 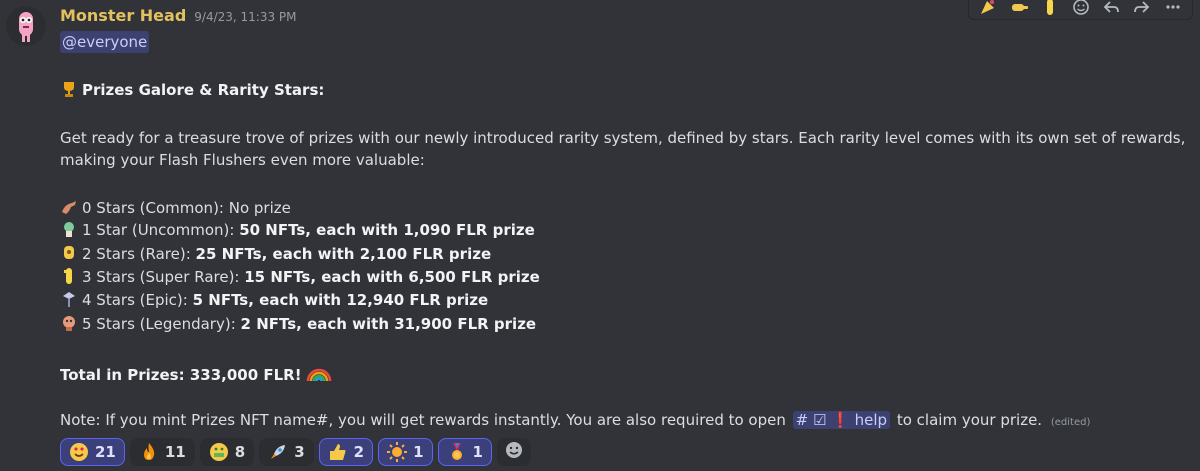 I want to click on rarity-row-0: 0 Stars (Common): No prize, so click(x=175, y=208).